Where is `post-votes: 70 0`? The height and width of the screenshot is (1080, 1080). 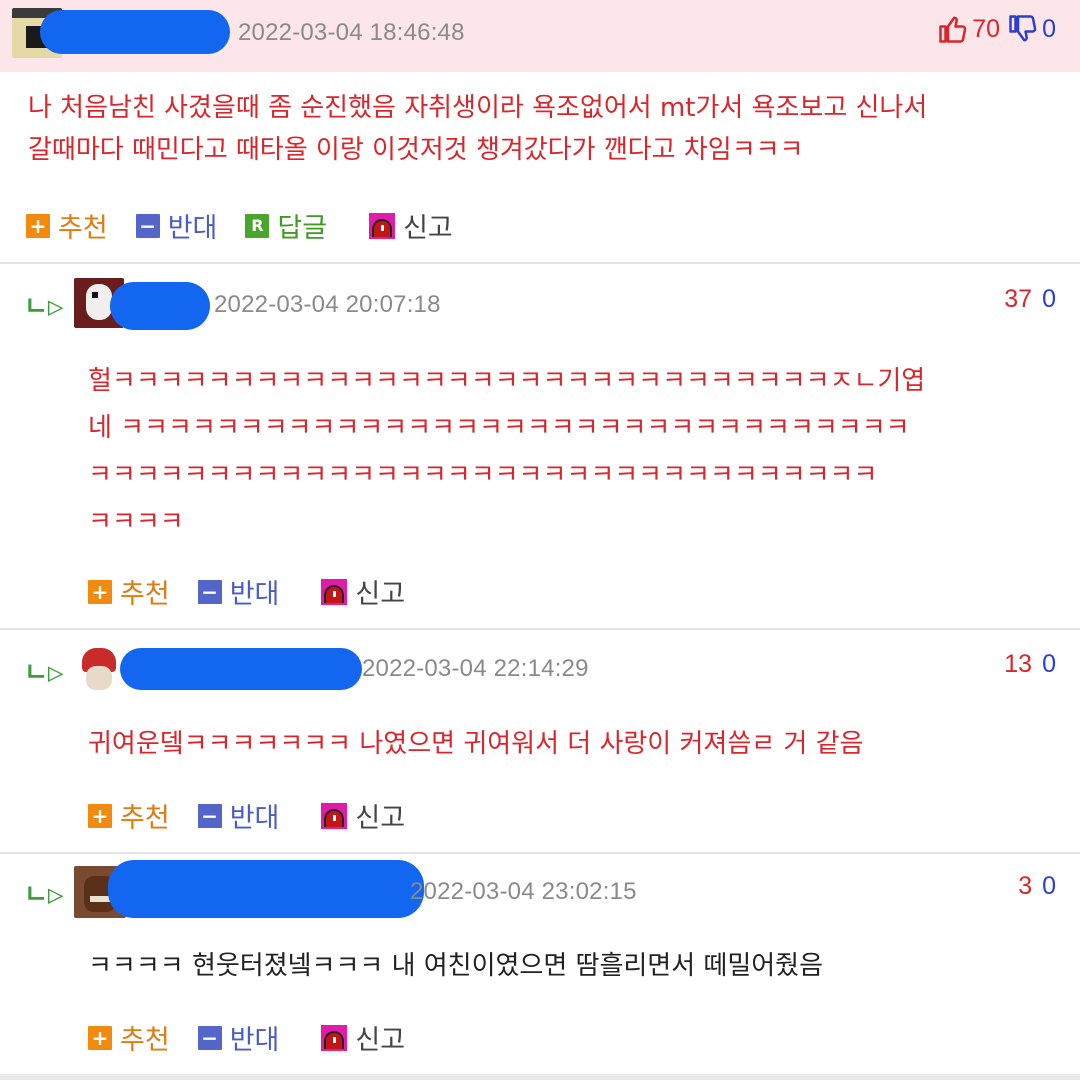
post-votes: 70 0 is located at coordinates (997, 29).